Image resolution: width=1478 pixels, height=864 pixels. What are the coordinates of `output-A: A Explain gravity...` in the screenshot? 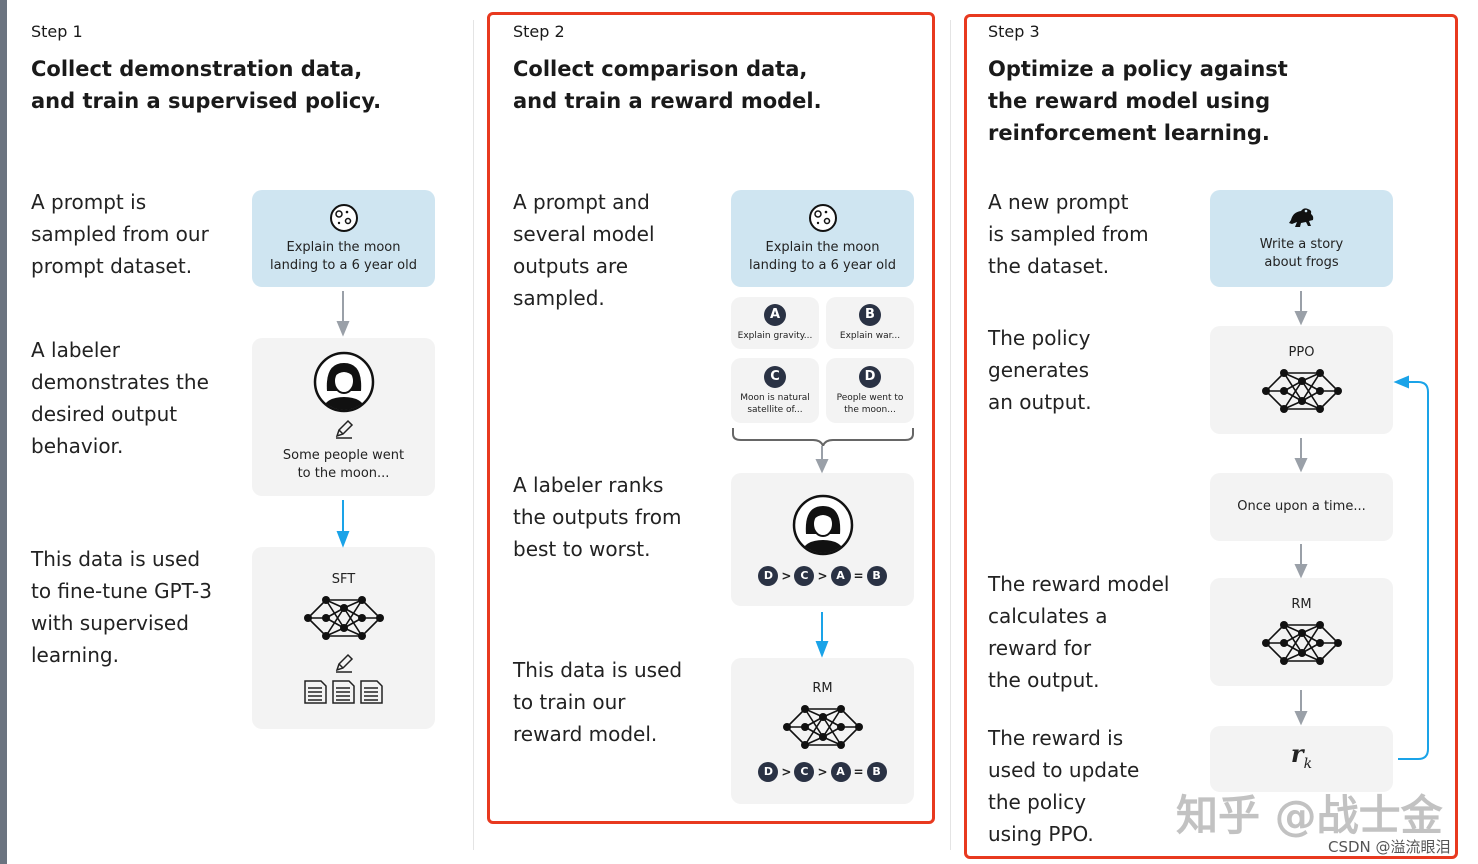 It's located at (775, 323).